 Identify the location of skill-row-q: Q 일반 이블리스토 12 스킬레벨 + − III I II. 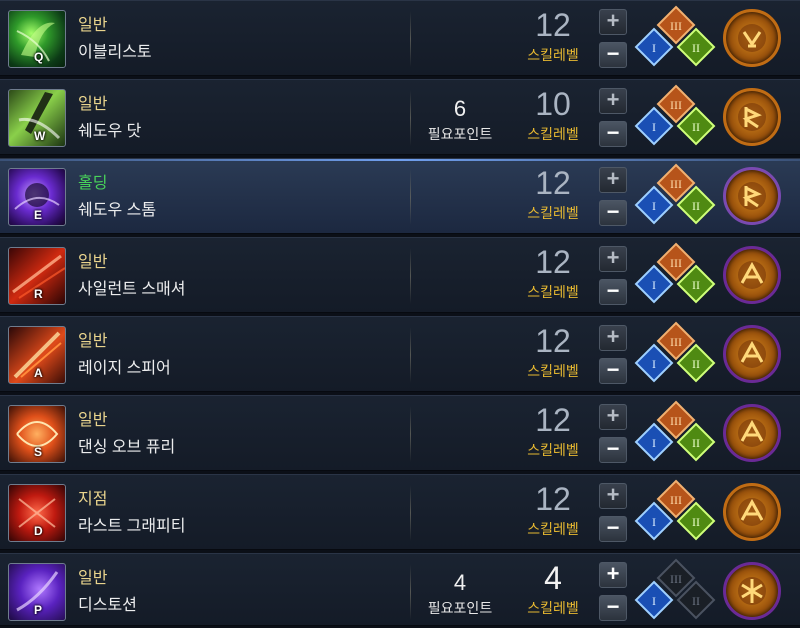
(400, 38).